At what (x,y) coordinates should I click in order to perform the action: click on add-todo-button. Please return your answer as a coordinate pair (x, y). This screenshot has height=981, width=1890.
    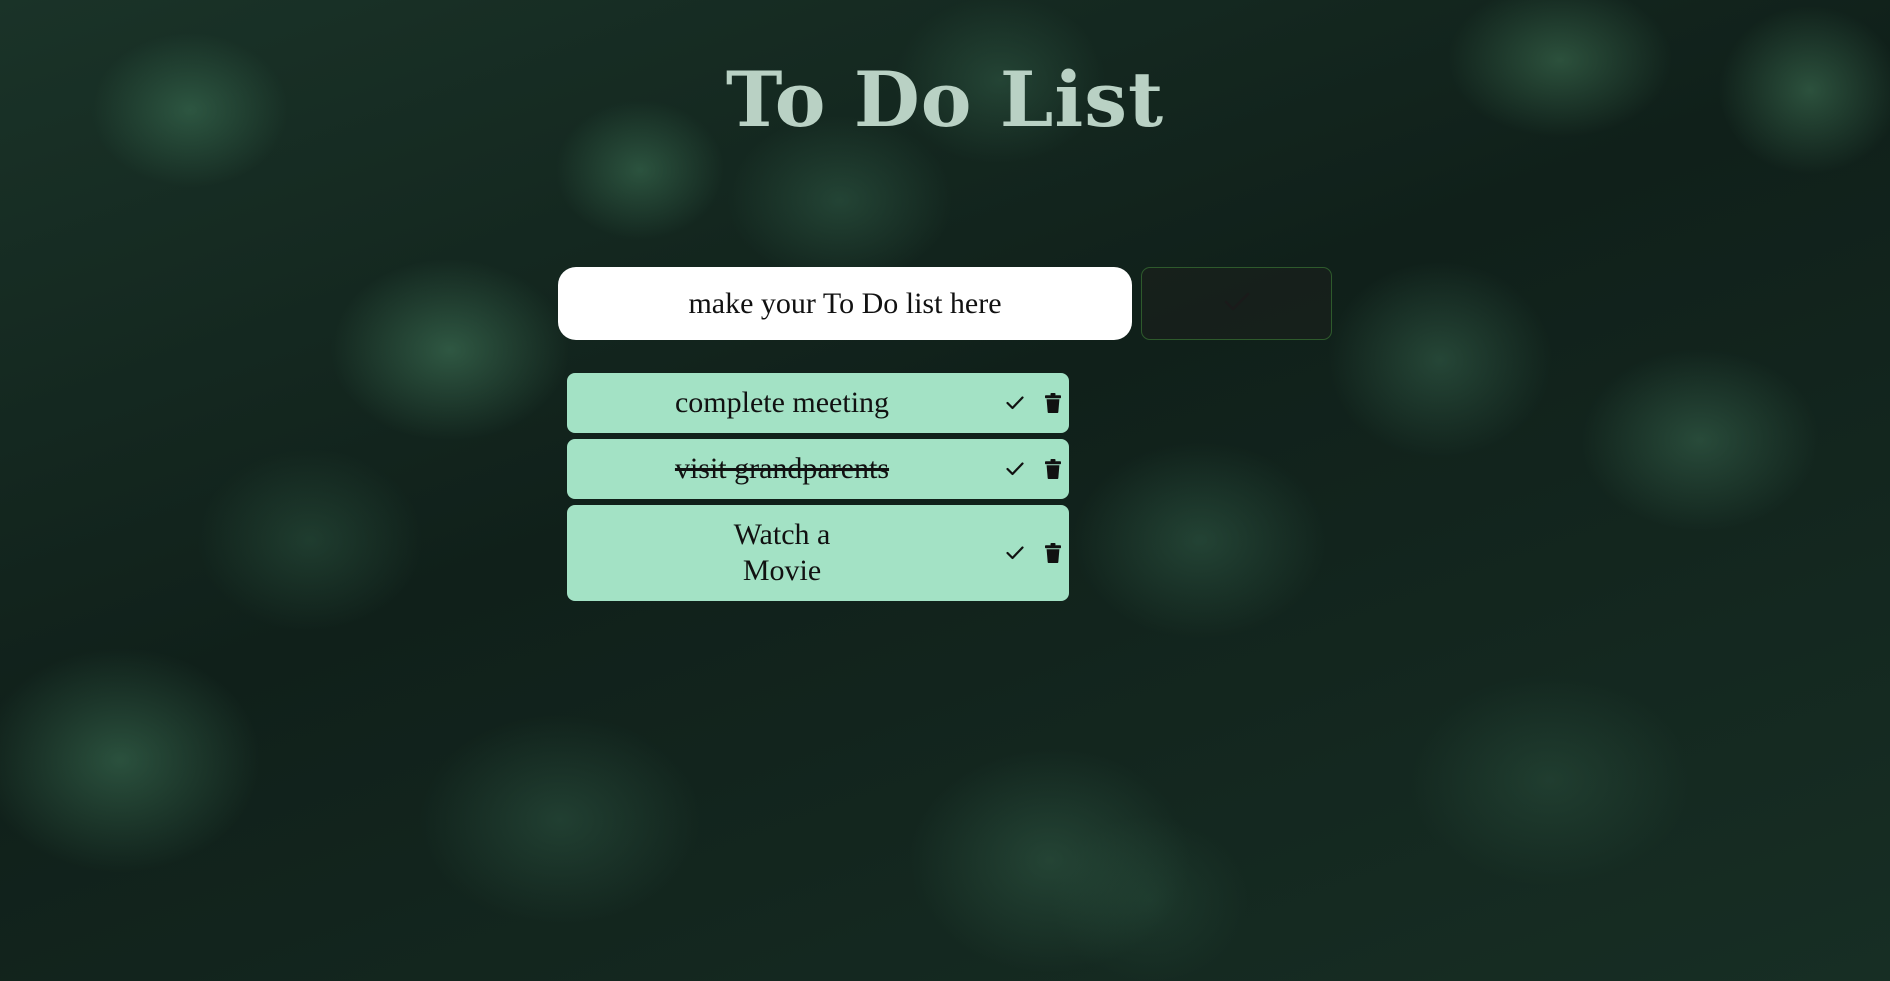
    Looking at the image, I should click on (1236, 303).